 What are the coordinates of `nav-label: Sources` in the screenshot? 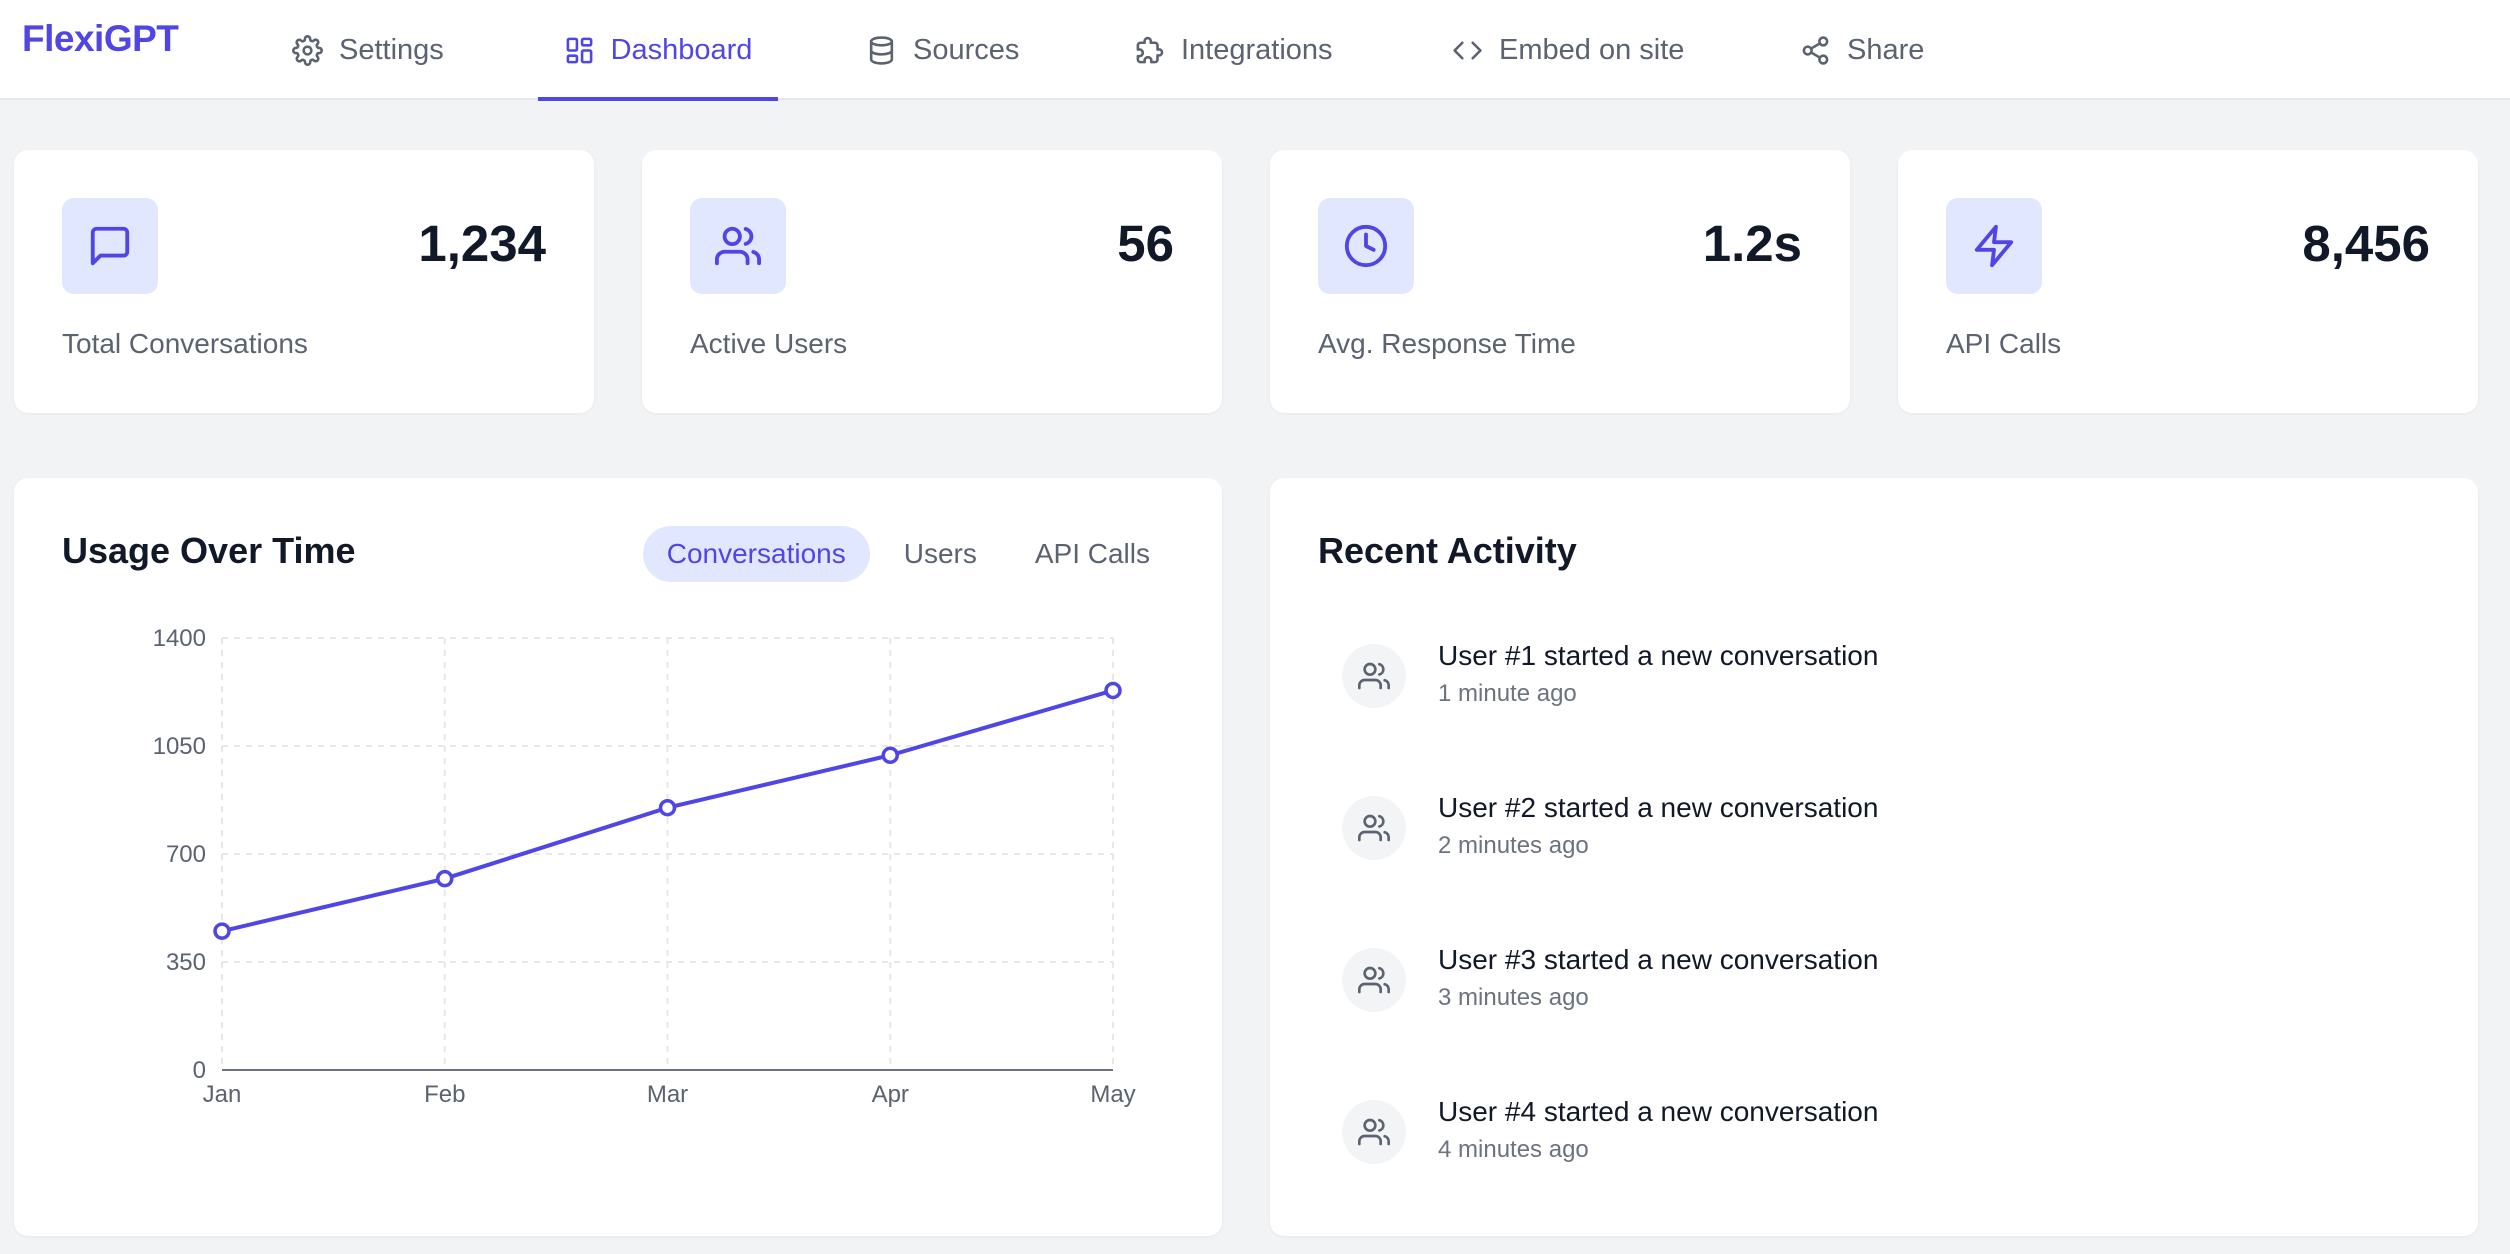 It's located at (966, 49).